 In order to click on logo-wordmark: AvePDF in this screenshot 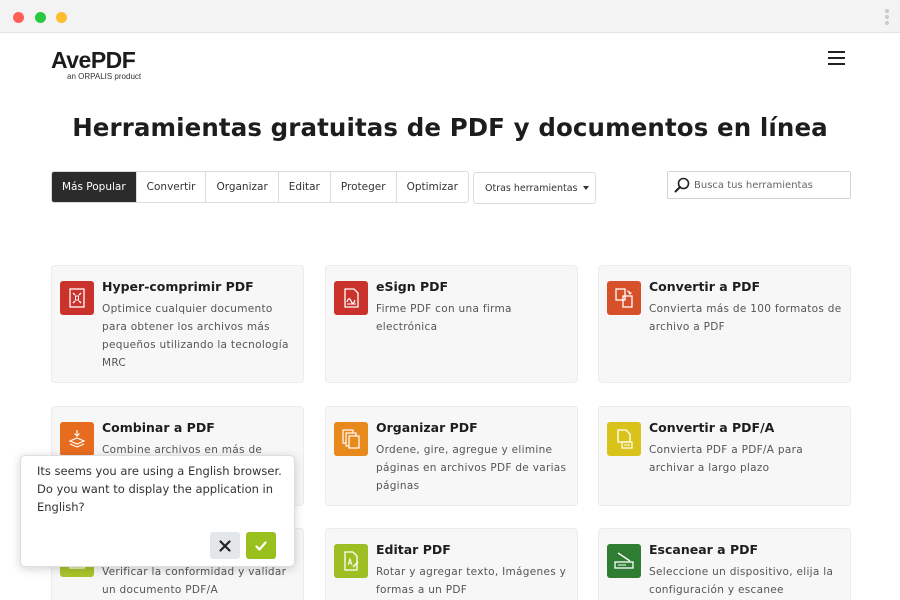, I will do `click(93, 60)`.